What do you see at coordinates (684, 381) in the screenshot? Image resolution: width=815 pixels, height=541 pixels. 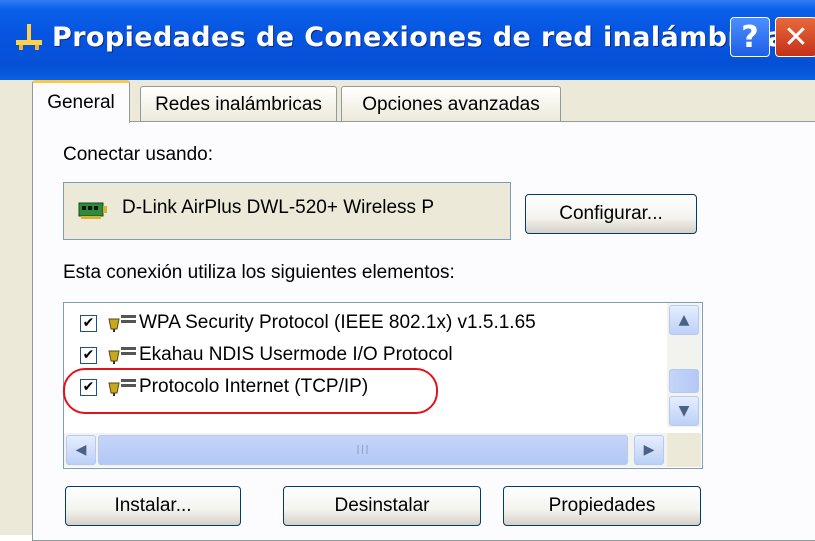 I see `vertical-scroll-thumb` at bounding box center [684, 381].